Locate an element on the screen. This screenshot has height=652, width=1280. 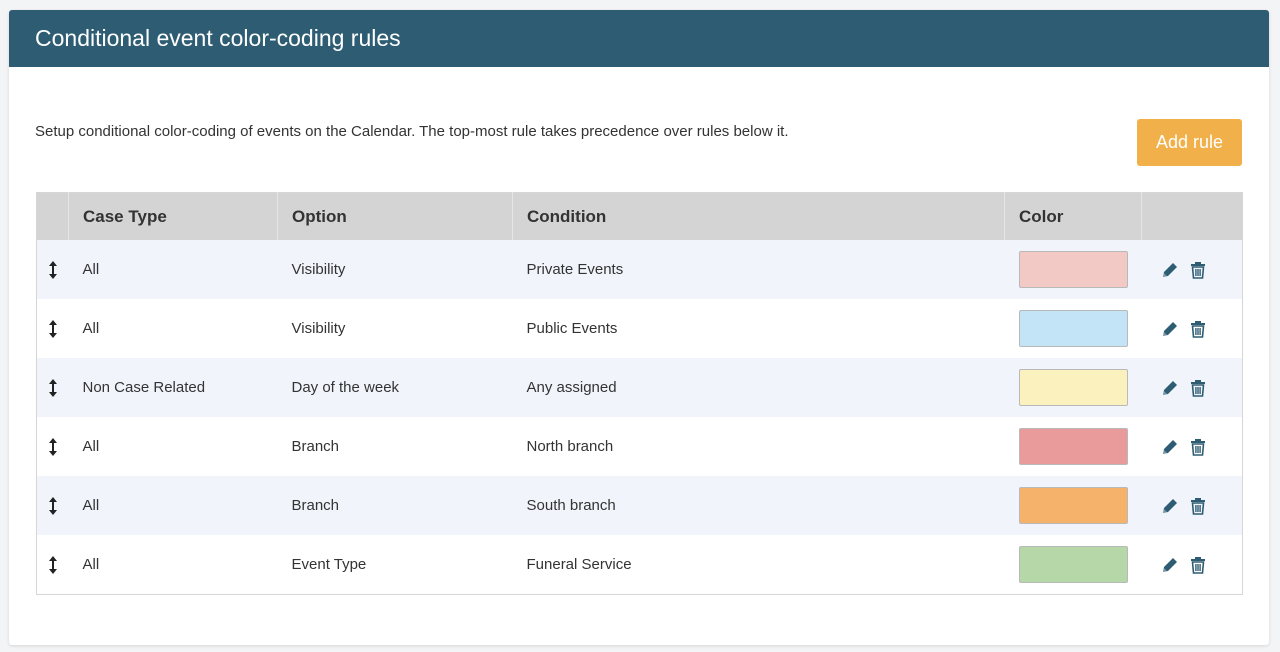
table-row: All Visibility Public Events is located at coordinates (639, 328).